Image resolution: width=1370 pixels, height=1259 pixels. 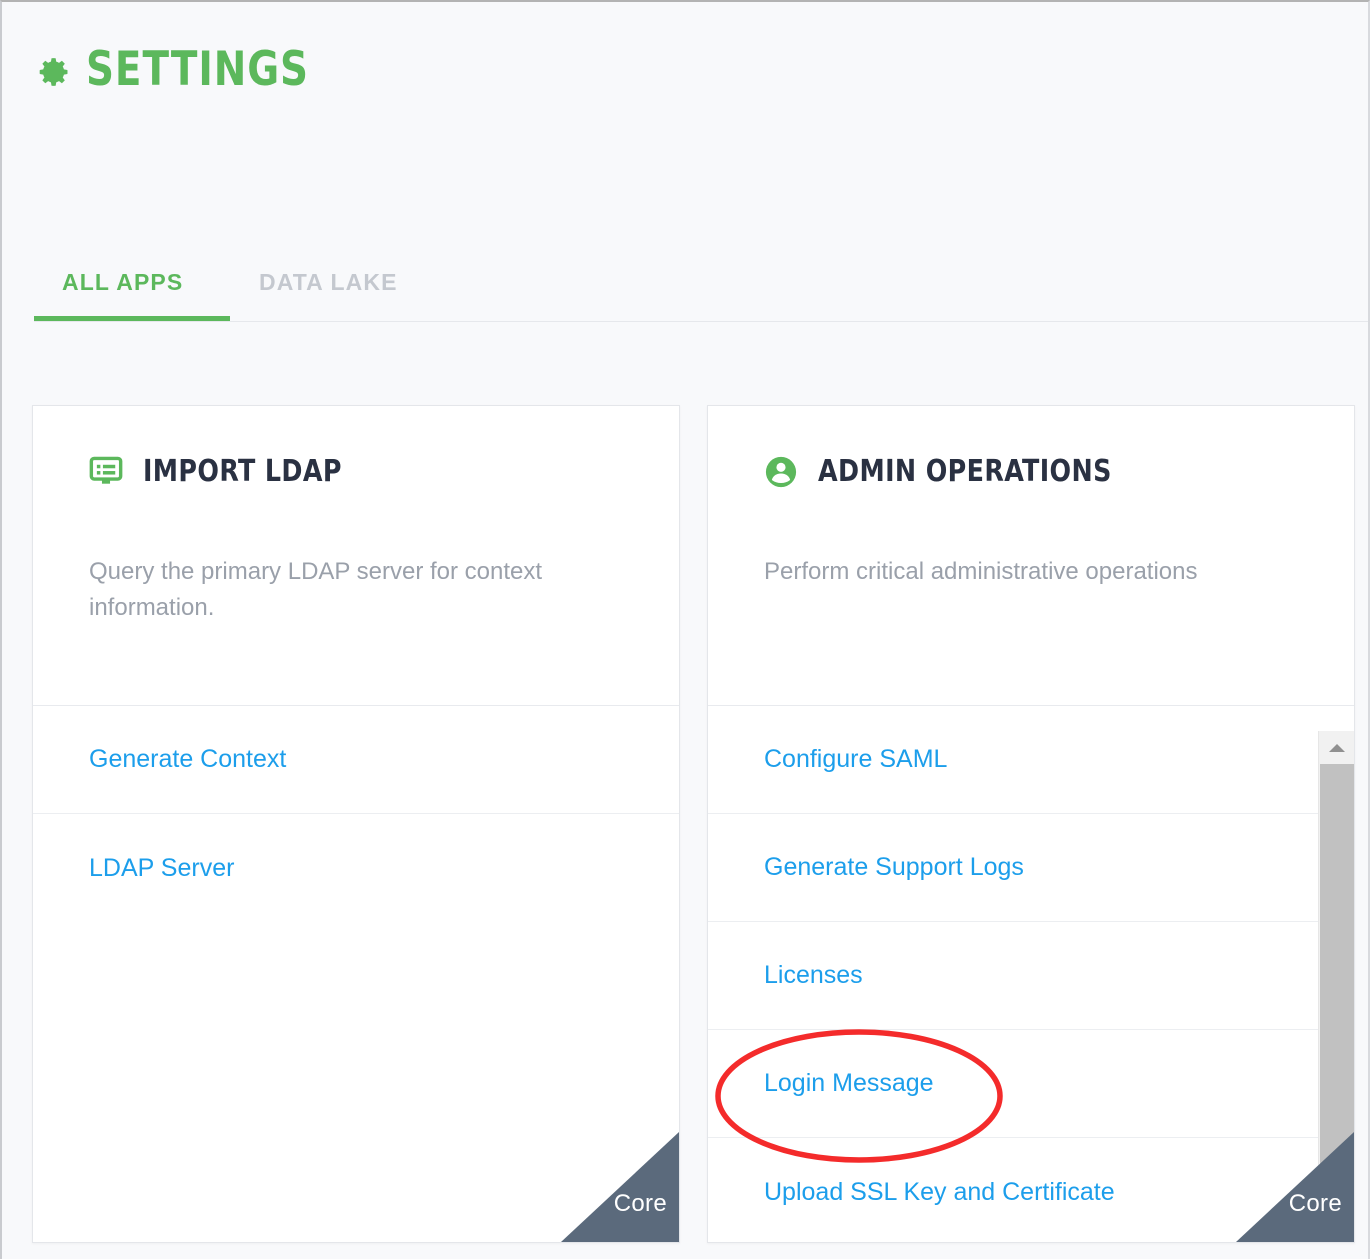 I want to click on link-configure-saml: Configure SAML, so click(x=855, y=759).